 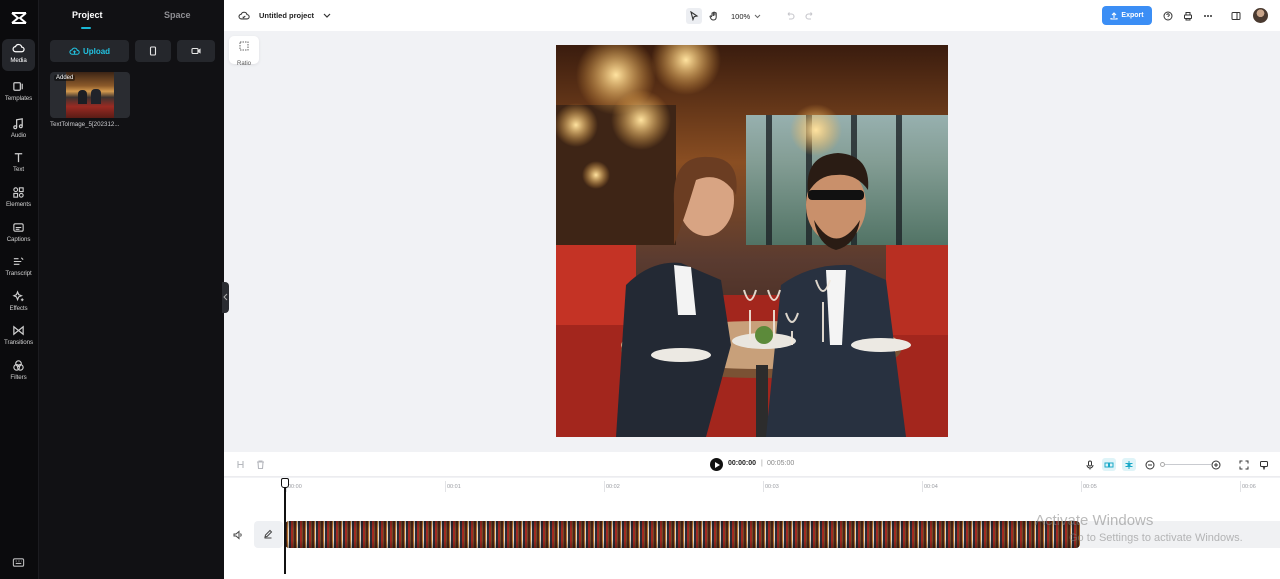 I want to click on undo-button, so click(x=790, y=16).